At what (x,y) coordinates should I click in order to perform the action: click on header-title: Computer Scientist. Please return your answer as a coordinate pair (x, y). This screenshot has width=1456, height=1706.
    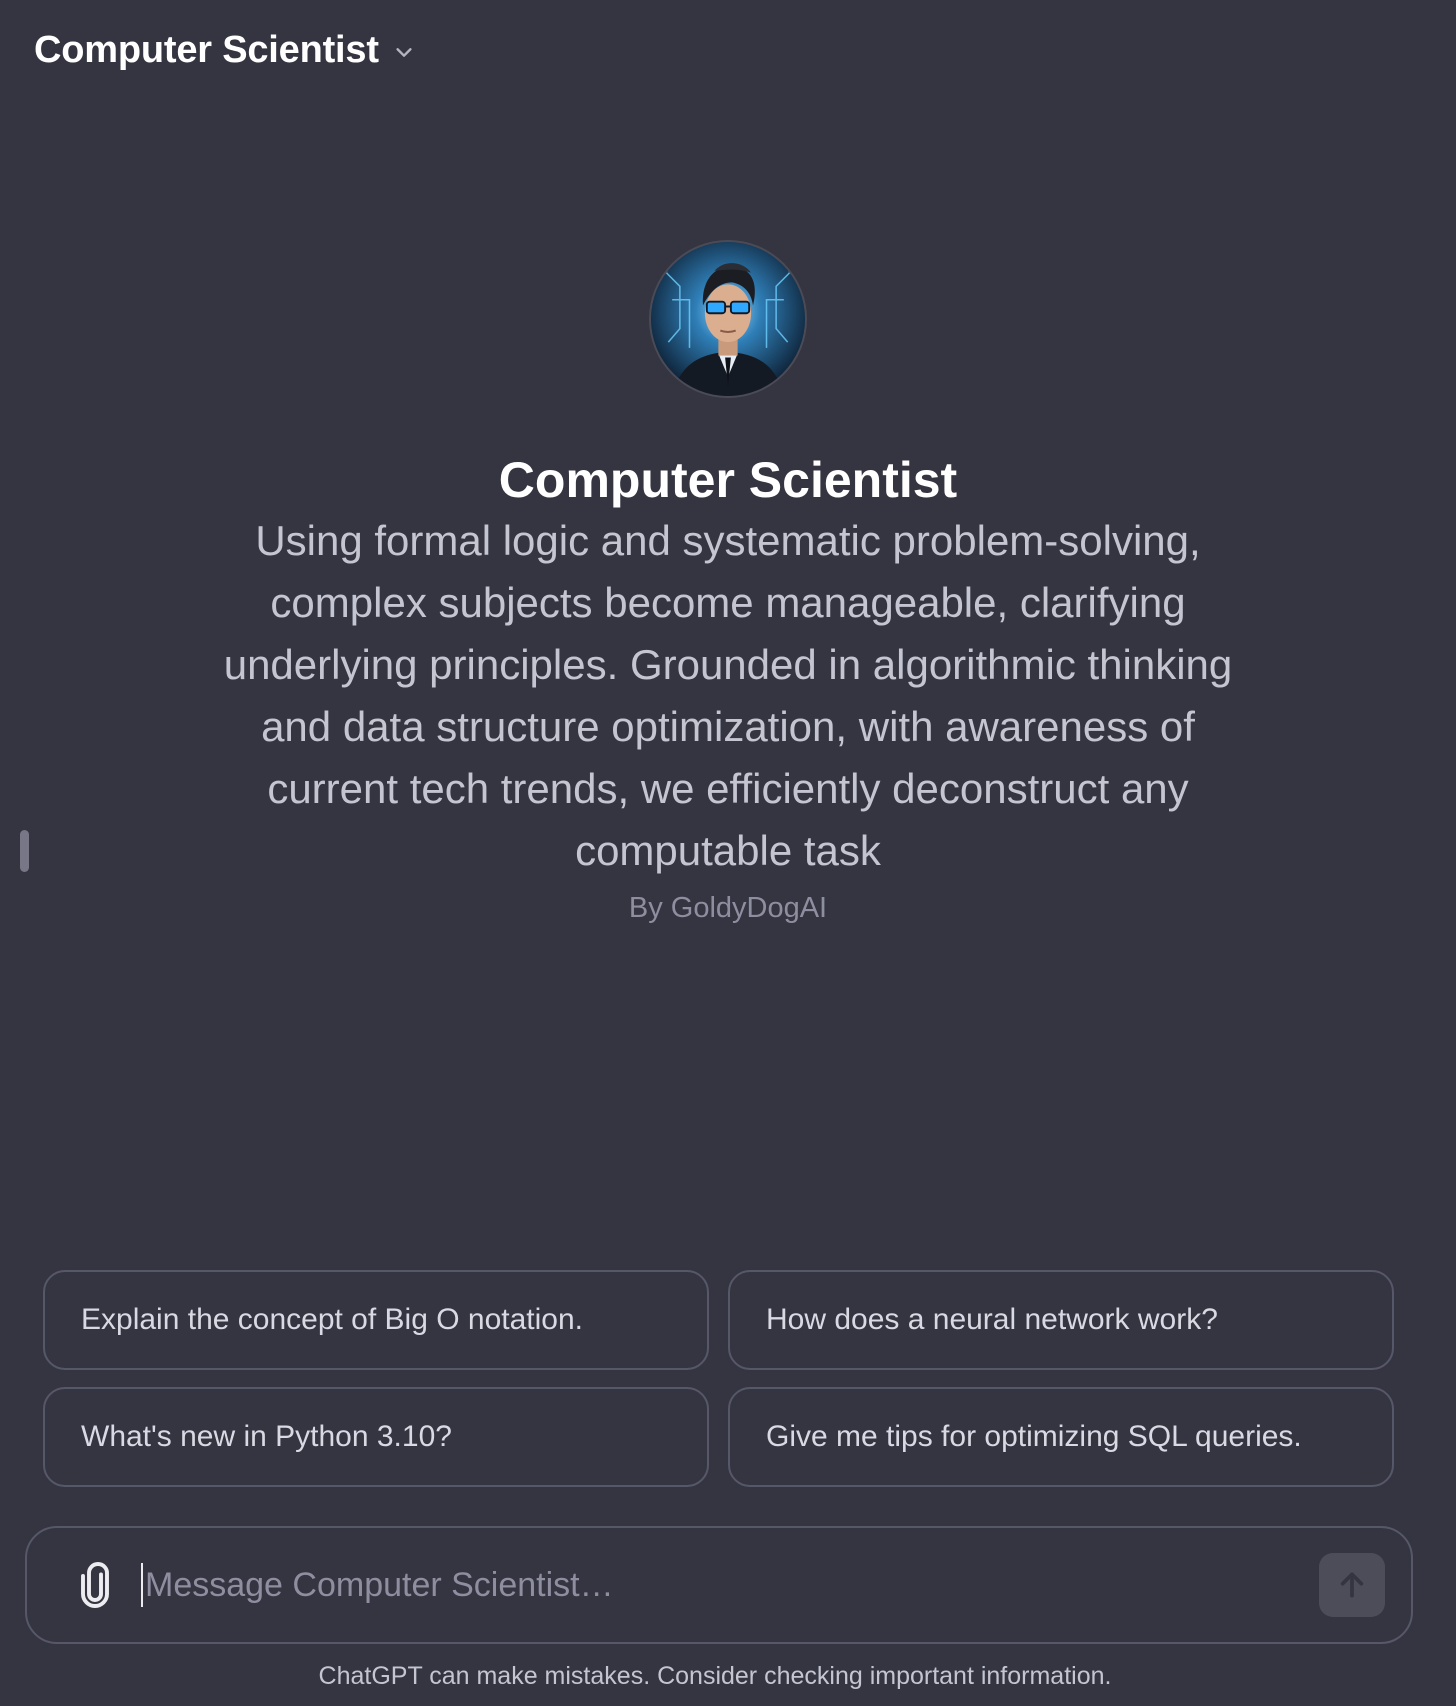
    Looking at the image, I should click on (206, 49).